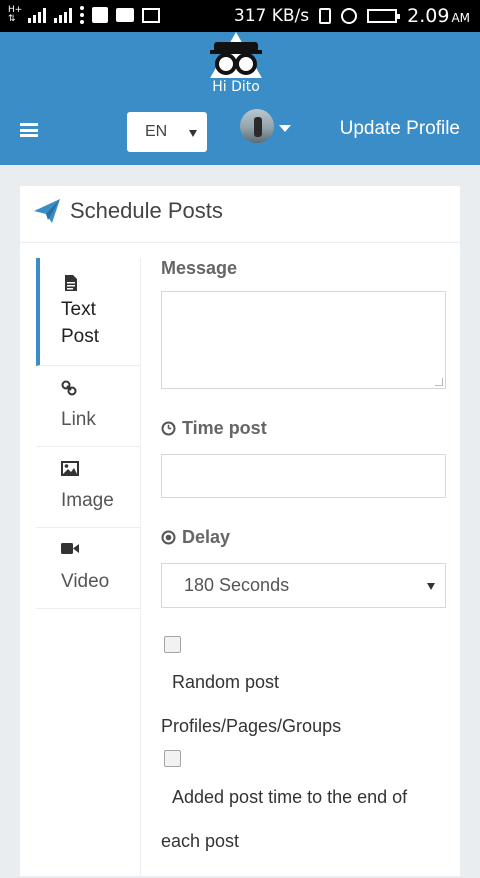 The height and width of the screenshot is (878, 480). I want to click on time-post-input, so click(303, 476).